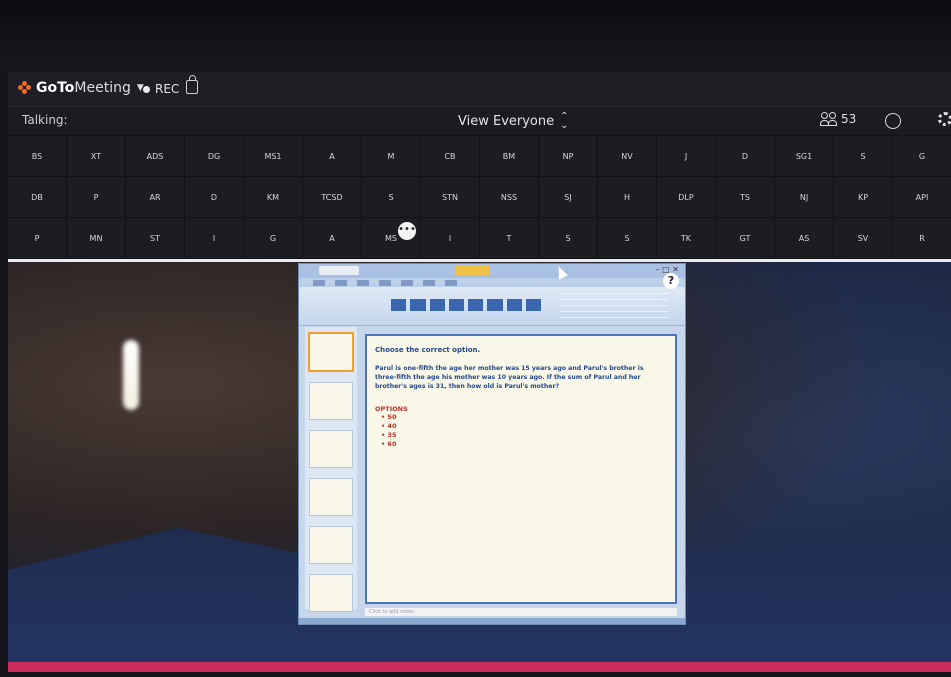 This screenshot has width=951, height=677. I want to click on participant-tile: KP, so click(863, 197).